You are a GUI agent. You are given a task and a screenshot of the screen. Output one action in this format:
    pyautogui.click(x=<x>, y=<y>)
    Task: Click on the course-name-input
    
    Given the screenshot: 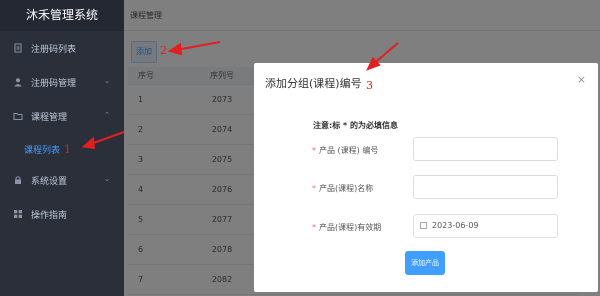 What is the action you would take?
    pyautogui.click(x=485, y=187)
    